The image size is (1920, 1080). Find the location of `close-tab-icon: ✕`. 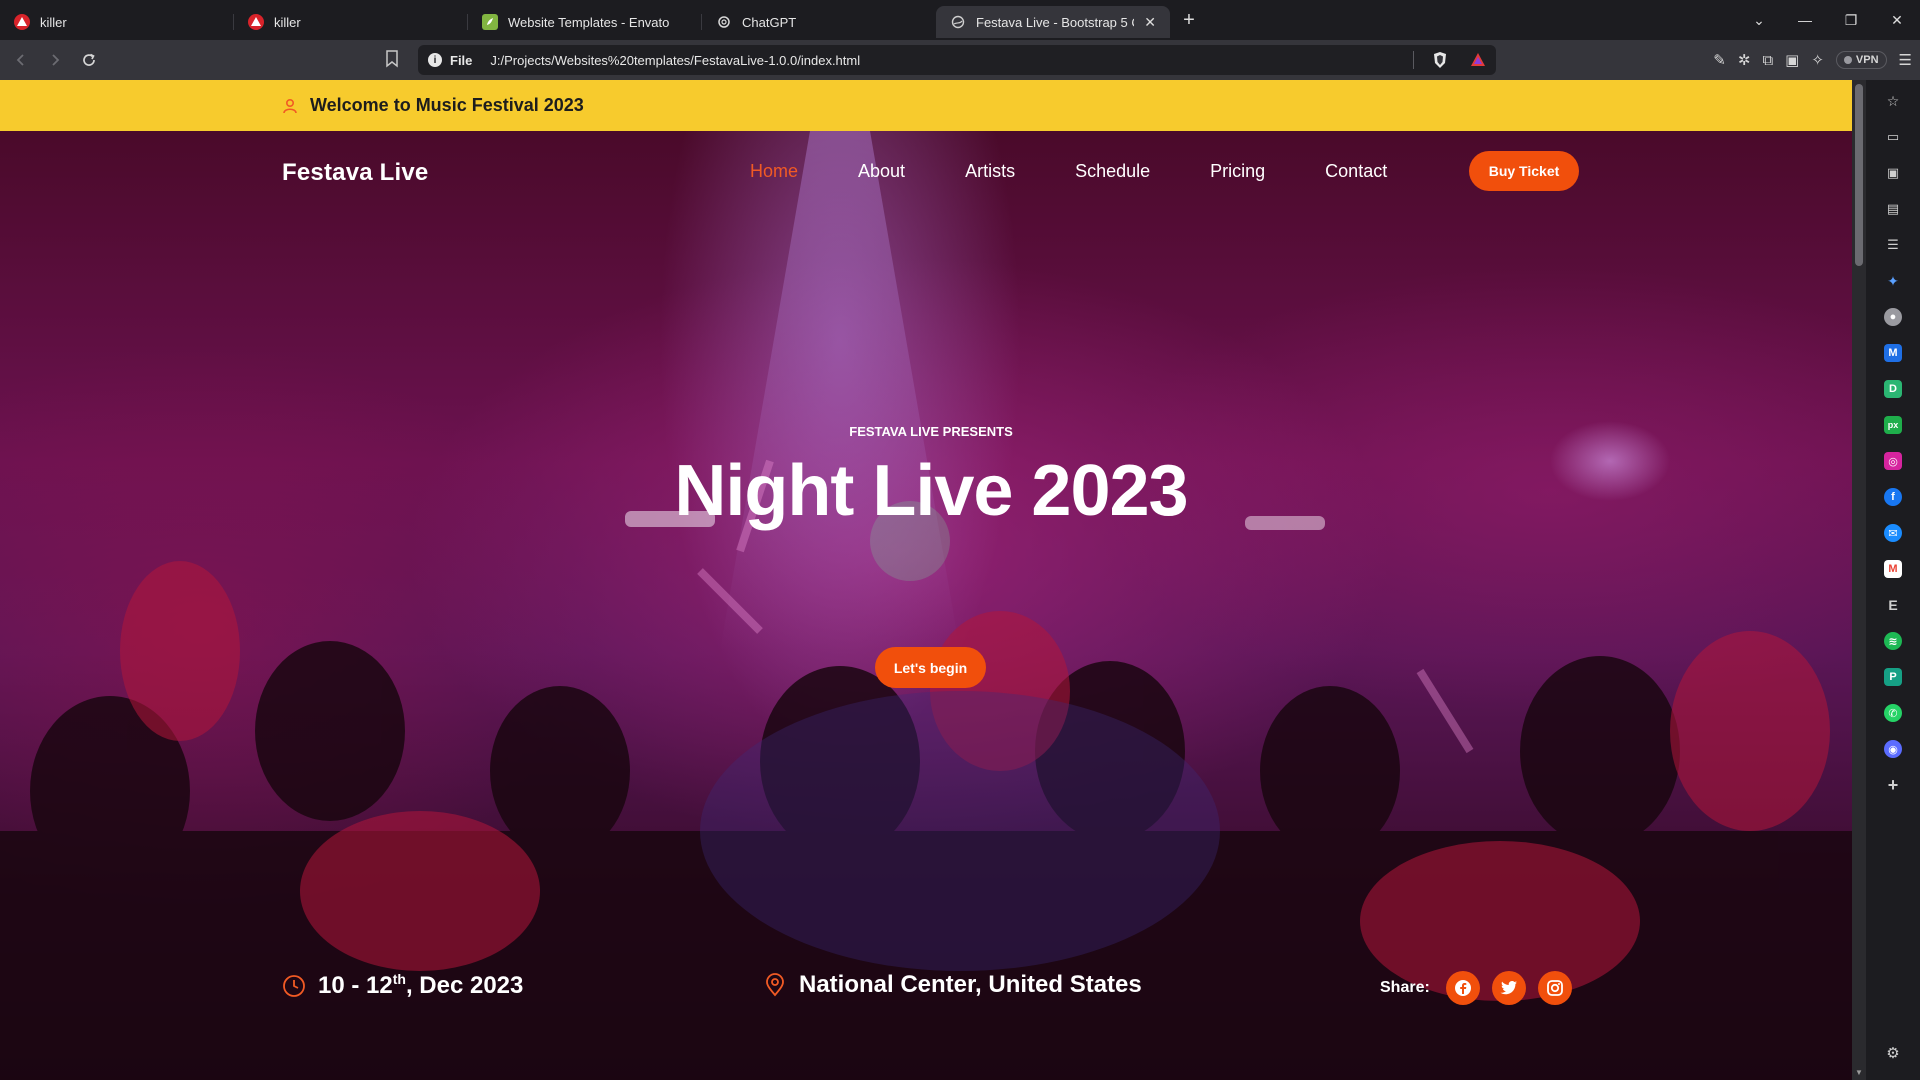

close-tab-icon: ✕ is located at coordinates (1150, 22).